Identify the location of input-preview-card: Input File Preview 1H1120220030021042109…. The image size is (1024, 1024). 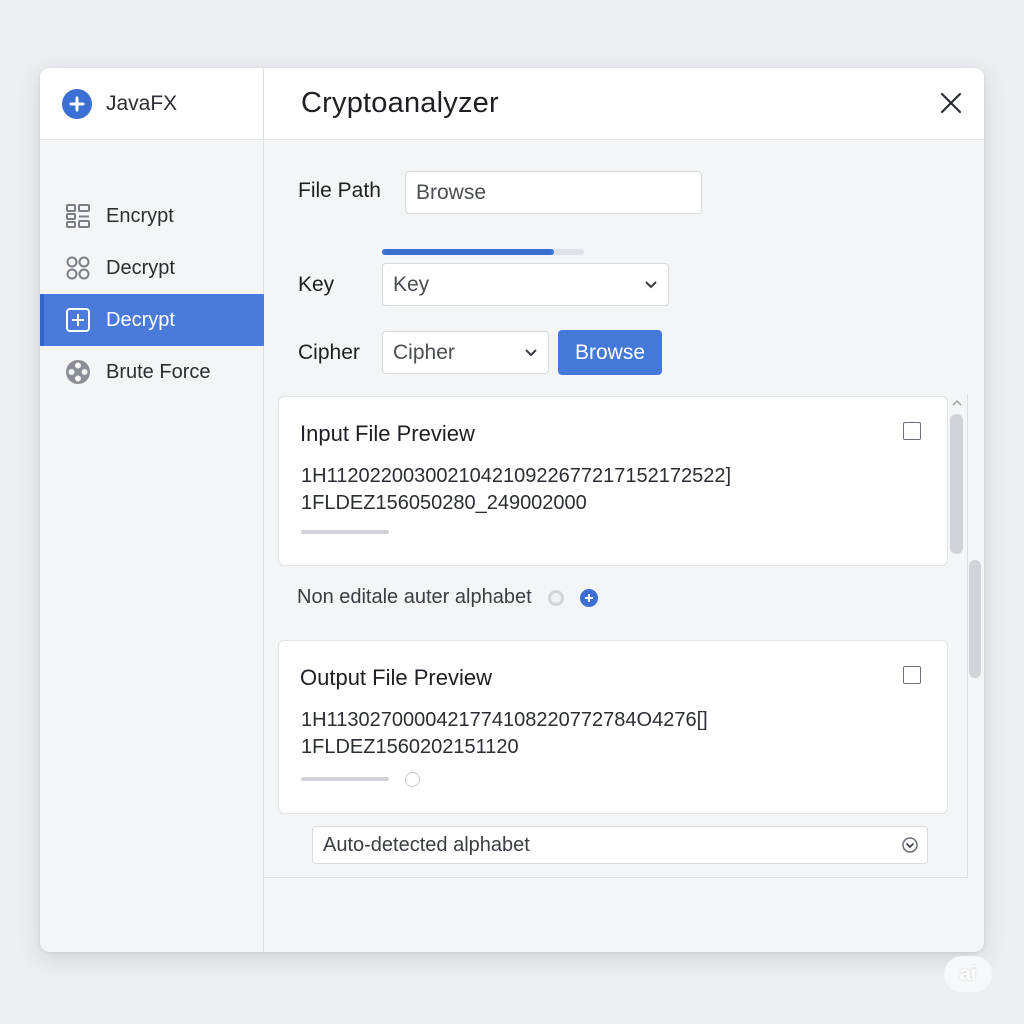
(613, 481).